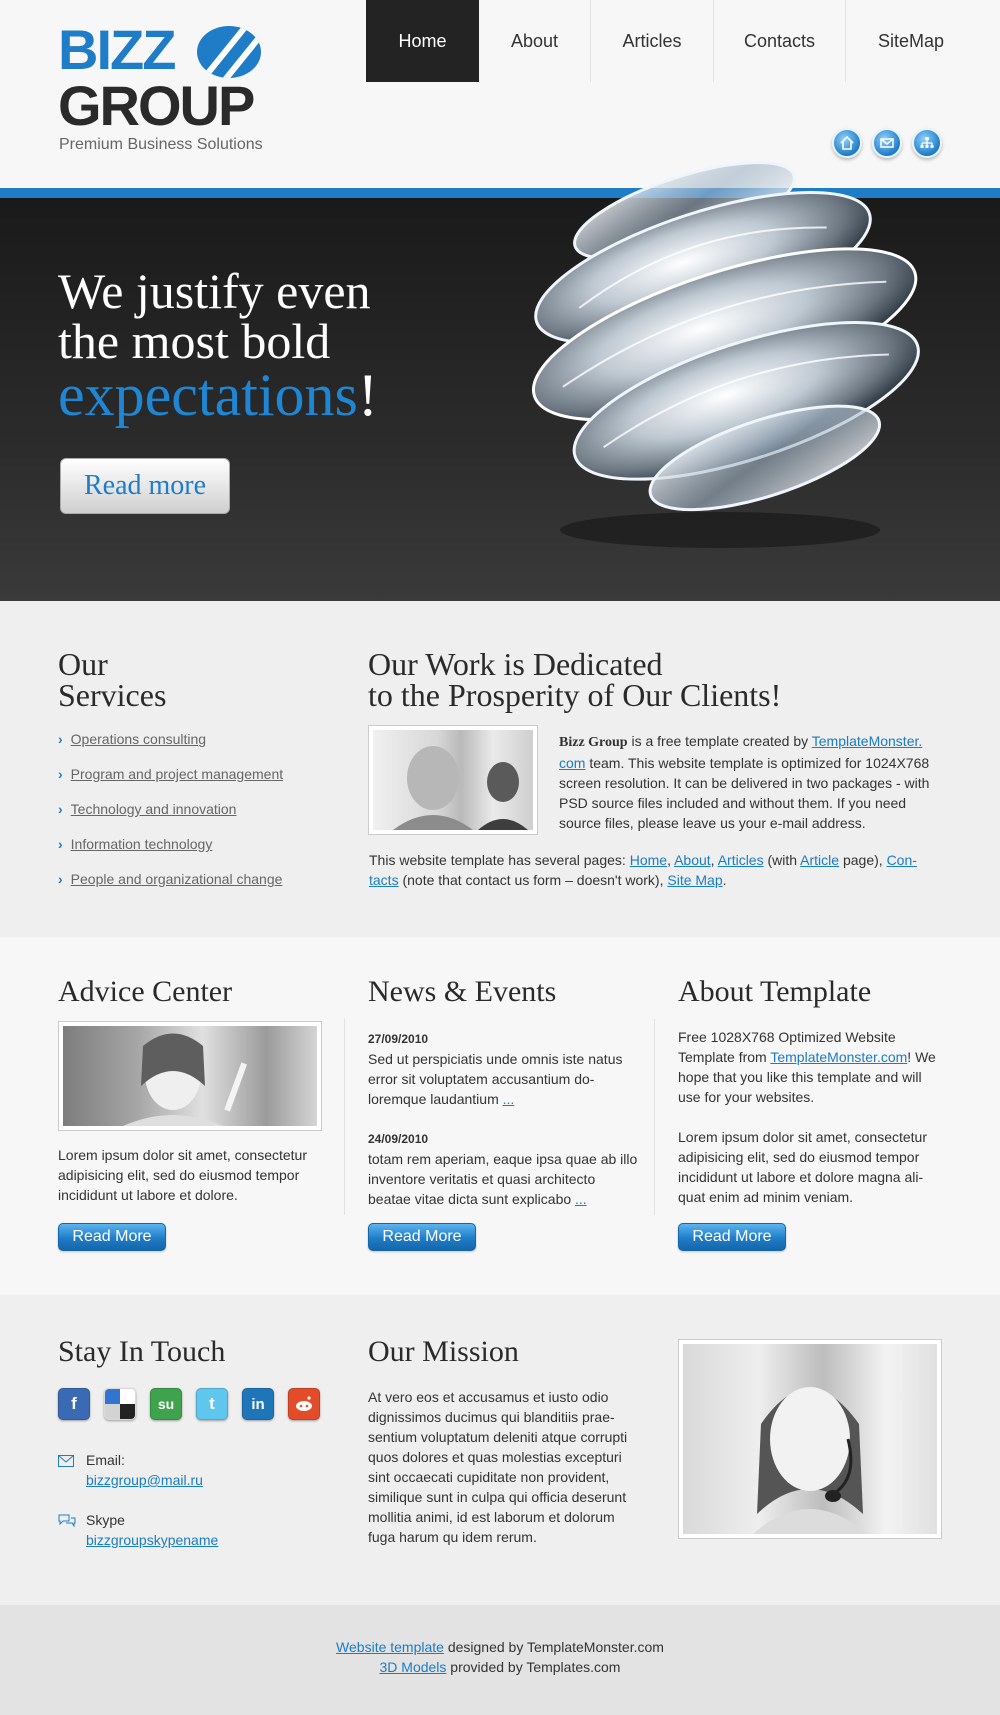 This screenshot has height=1715, width=1000. I want to click on link-sitemap: Site Map, so click(694, 880).